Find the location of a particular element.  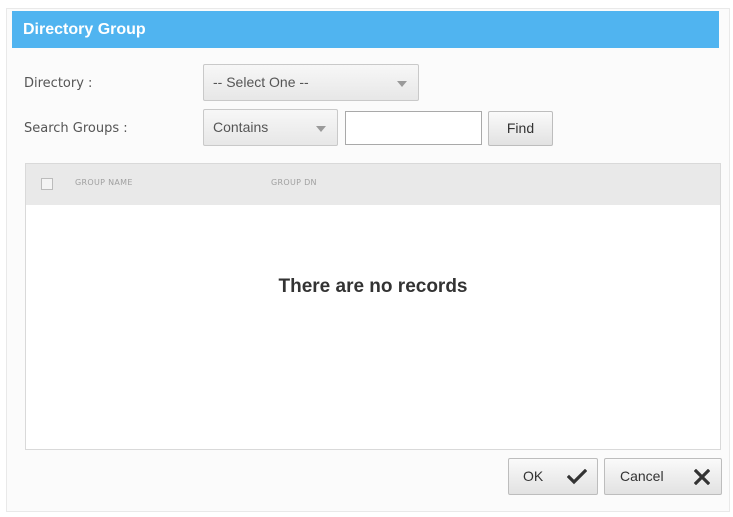

cancel-button-label: Cancel is located at coordinates (642, 476).